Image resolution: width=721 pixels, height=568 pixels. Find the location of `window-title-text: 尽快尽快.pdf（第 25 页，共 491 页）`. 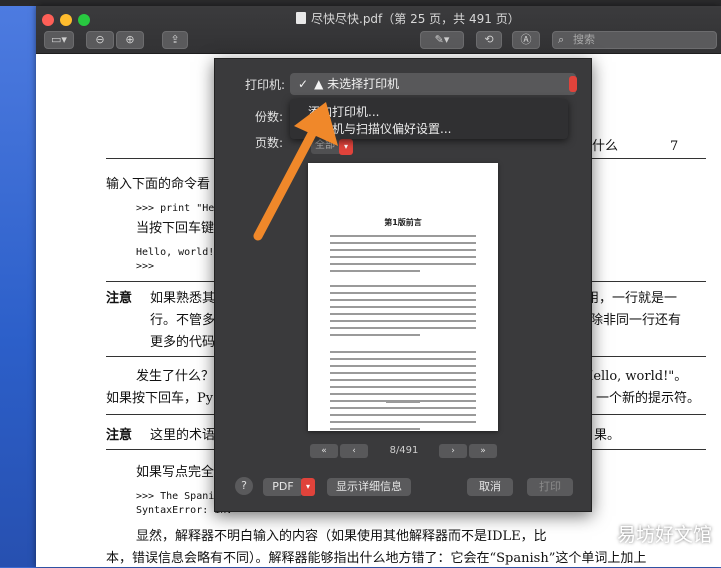

window-title-text: 尽快尽快.pdf（第 25 页，共 491 页） is located at coordinates (415, 19).